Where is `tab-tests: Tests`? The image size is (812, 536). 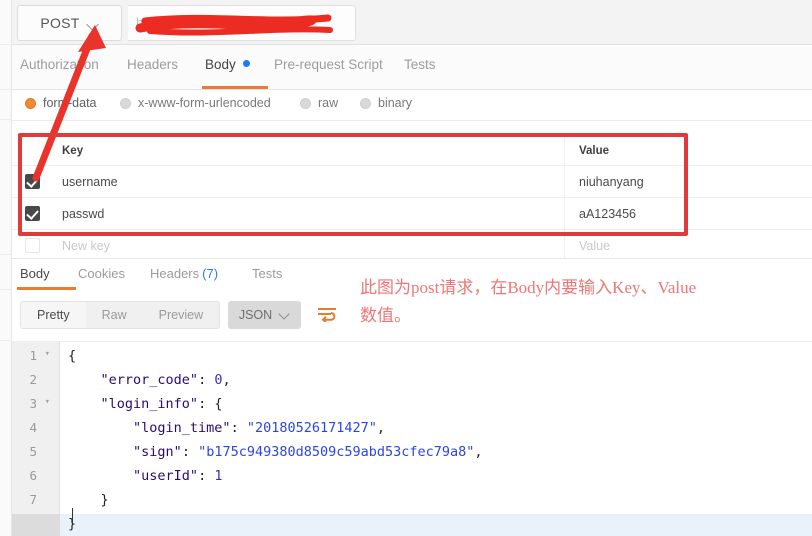
tab-tests: Tests is located at coordinates (420, 64).